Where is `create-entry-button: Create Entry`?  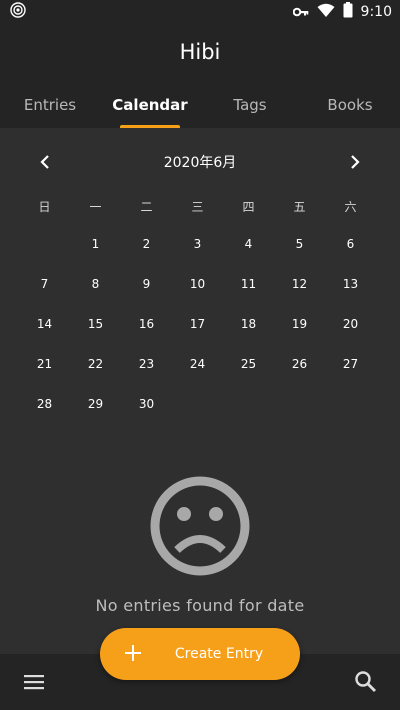
create-entry-button: Create Entry is located at coordinates (200, 654).